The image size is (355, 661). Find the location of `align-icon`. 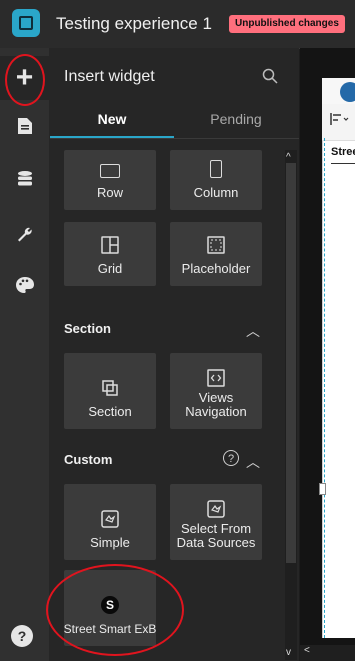

align-icon is located at coordinates (340, 120).